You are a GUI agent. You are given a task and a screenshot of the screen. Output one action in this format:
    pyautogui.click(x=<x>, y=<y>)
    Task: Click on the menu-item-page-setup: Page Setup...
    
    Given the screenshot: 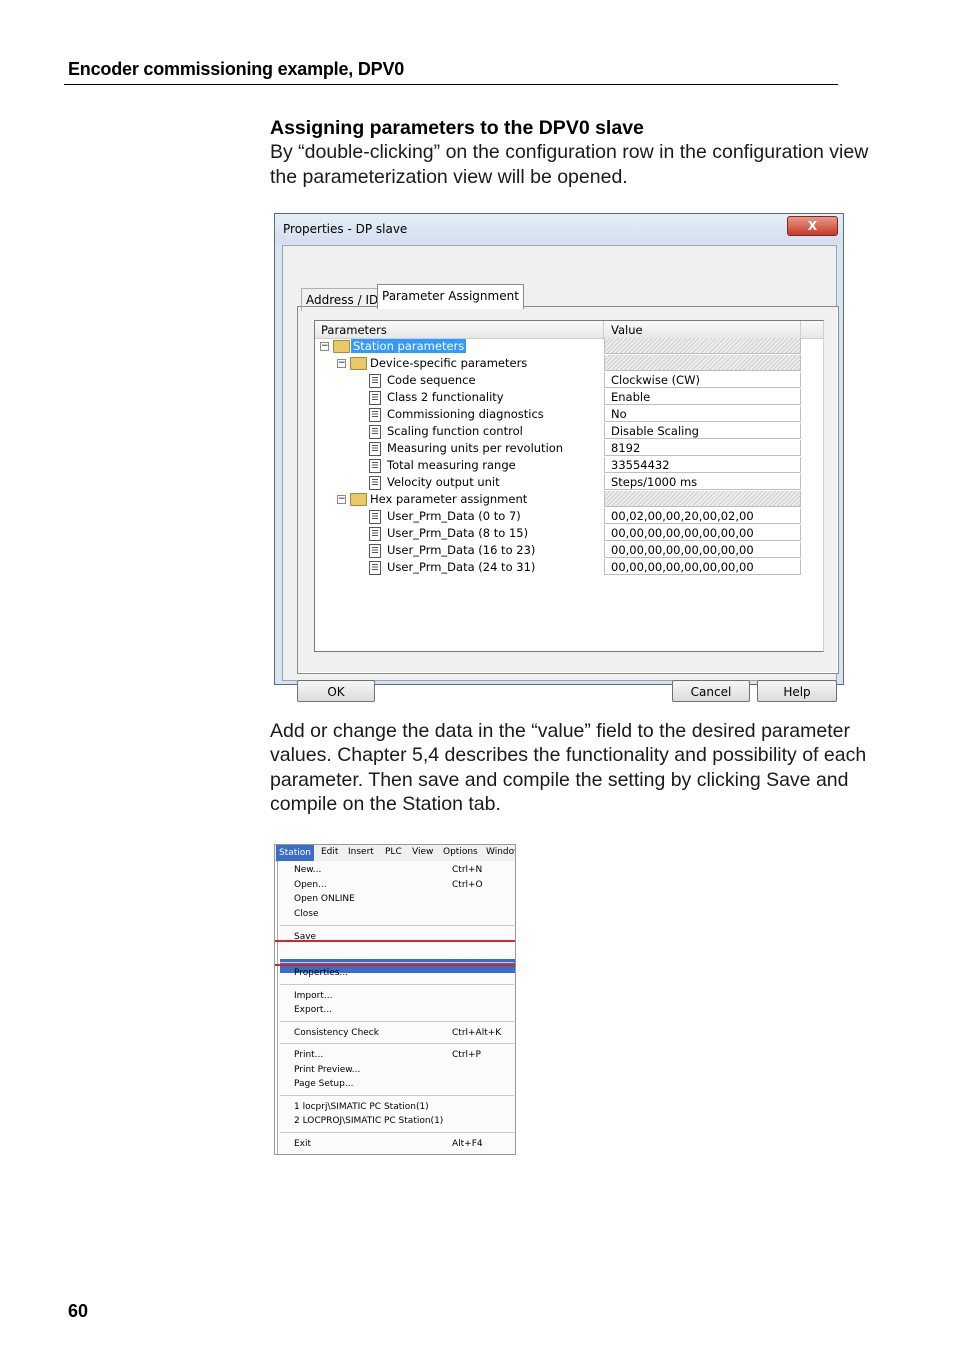 What is the action you would take?
    pyautogui.click(x=323, y=1084)
    